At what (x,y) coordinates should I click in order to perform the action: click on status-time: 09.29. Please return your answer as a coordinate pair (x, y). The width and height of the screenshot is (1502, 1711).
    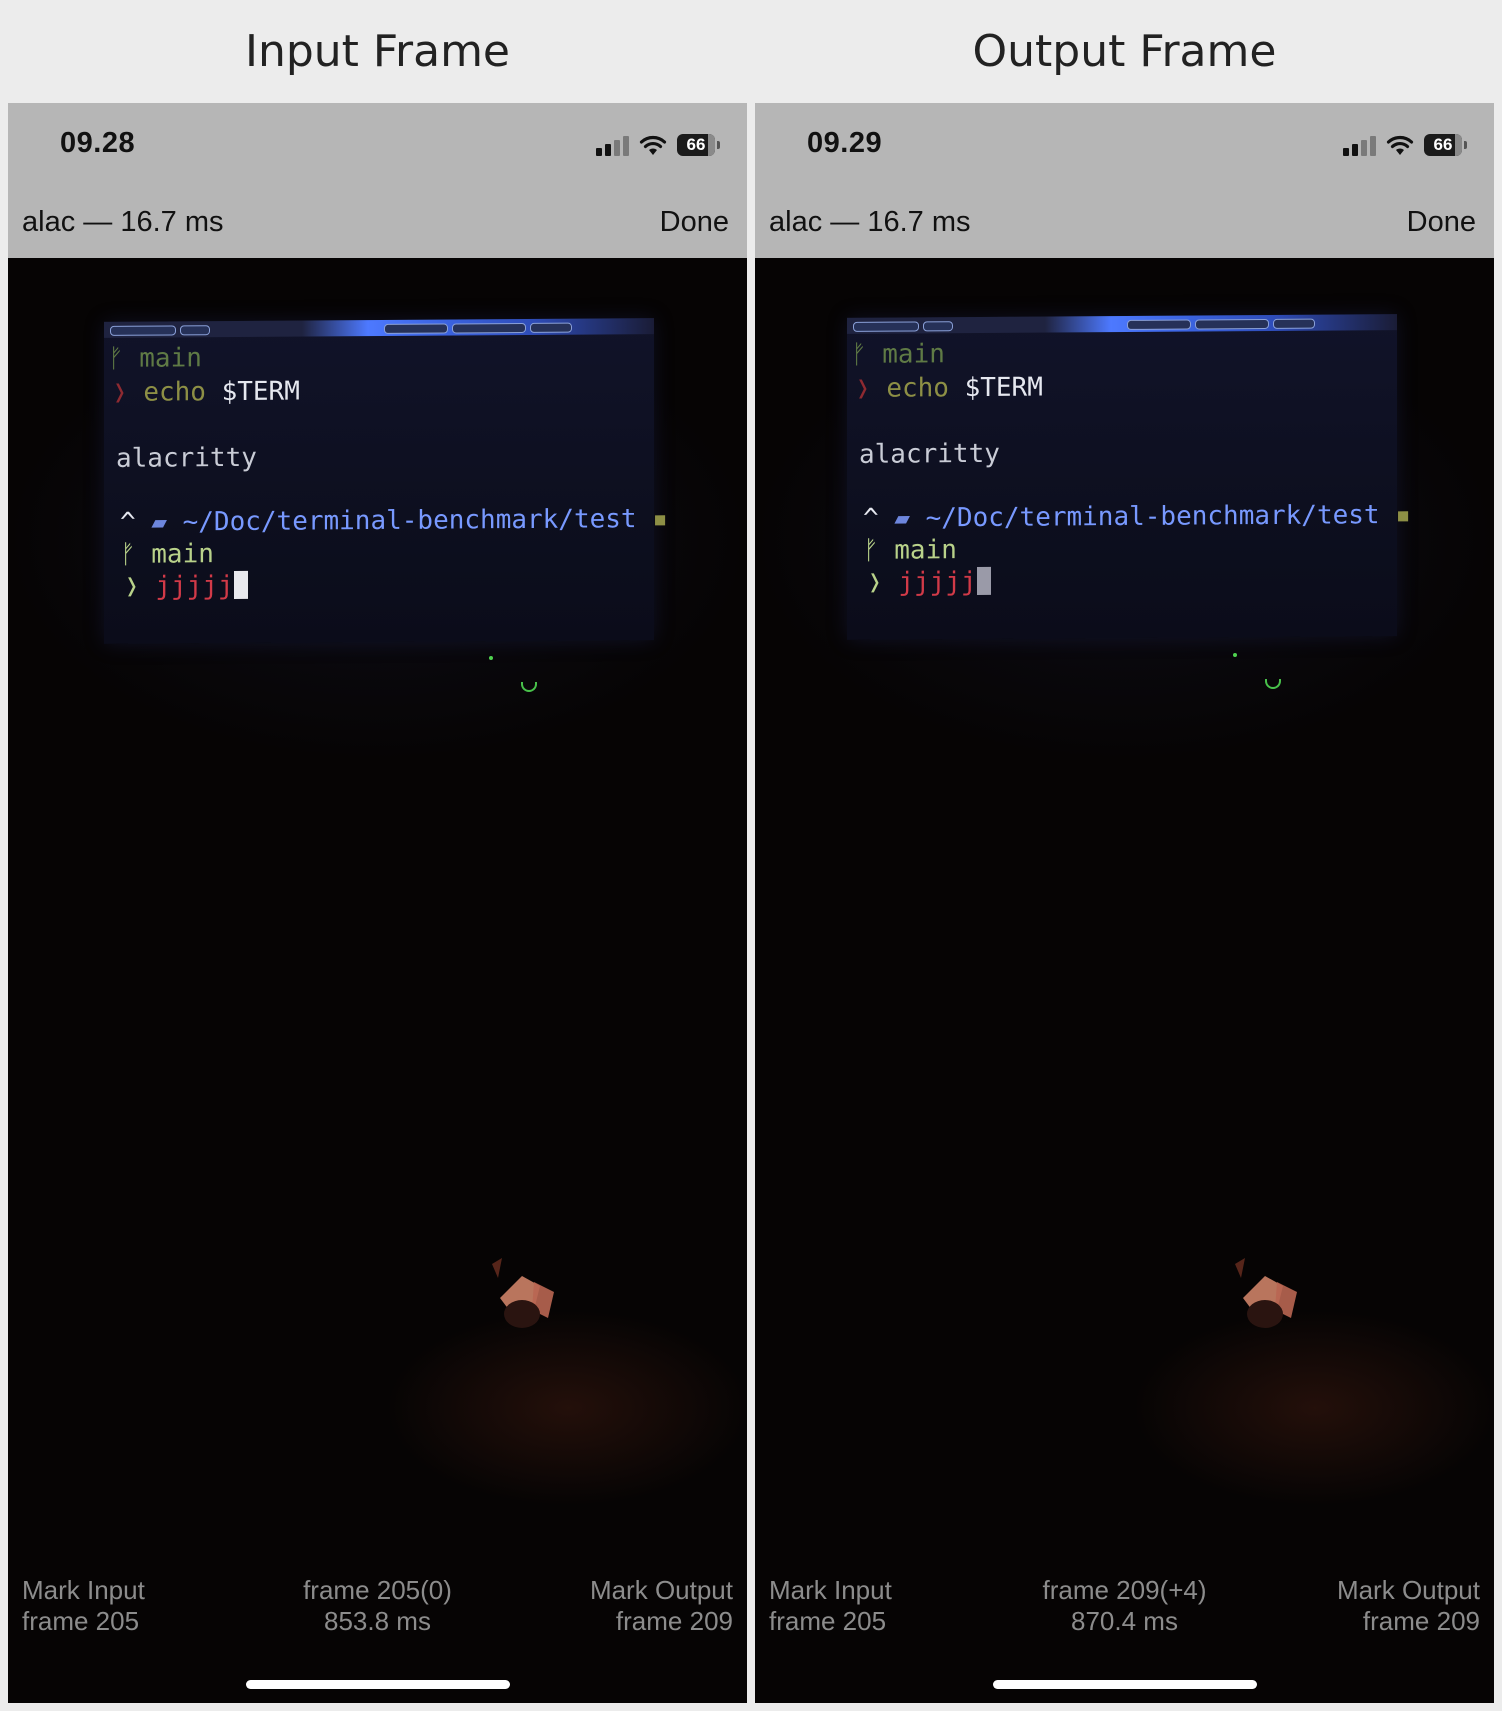
    Looking at the image, I should click on (845, 143).